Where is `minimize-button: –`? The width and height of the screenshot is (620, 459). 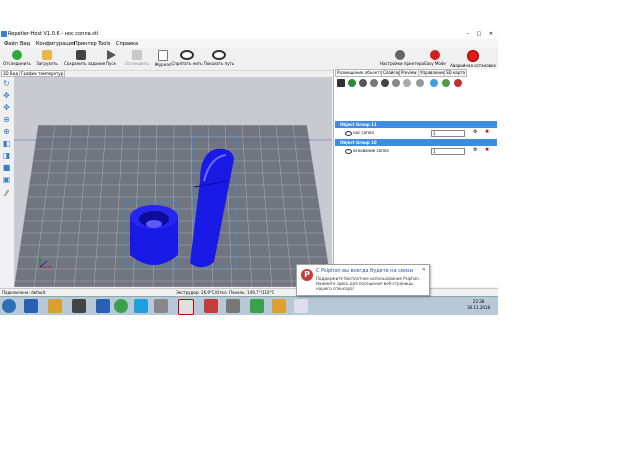
minimize-button: – is located at coordinates (469, 34).